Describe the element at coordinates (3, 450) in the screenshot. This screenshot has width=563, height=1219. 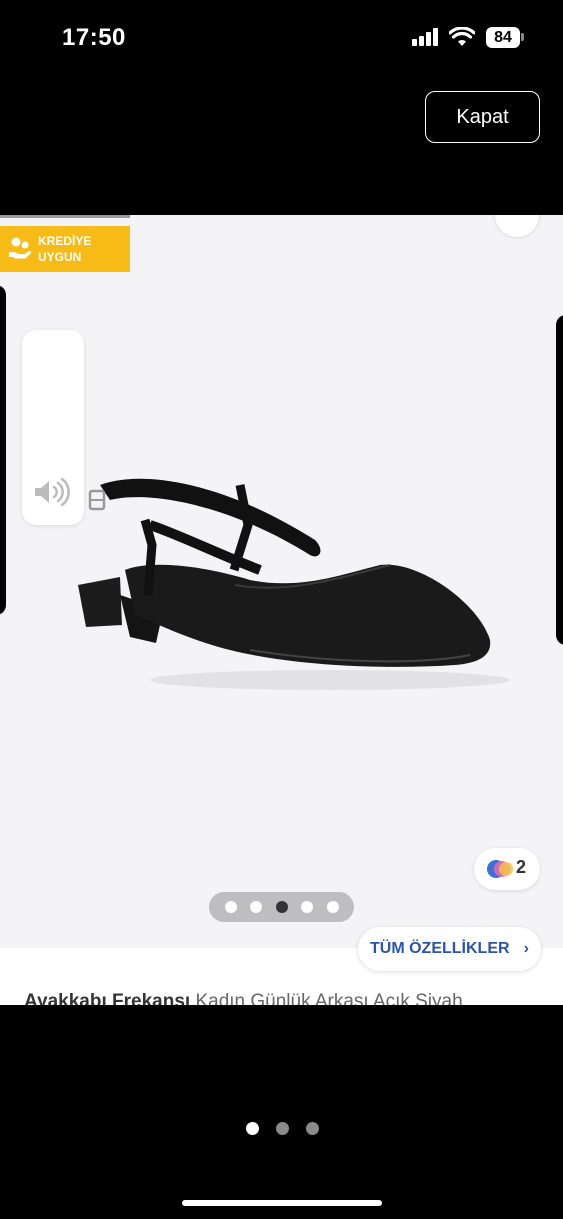
I see `previous-story-edge` at that location.